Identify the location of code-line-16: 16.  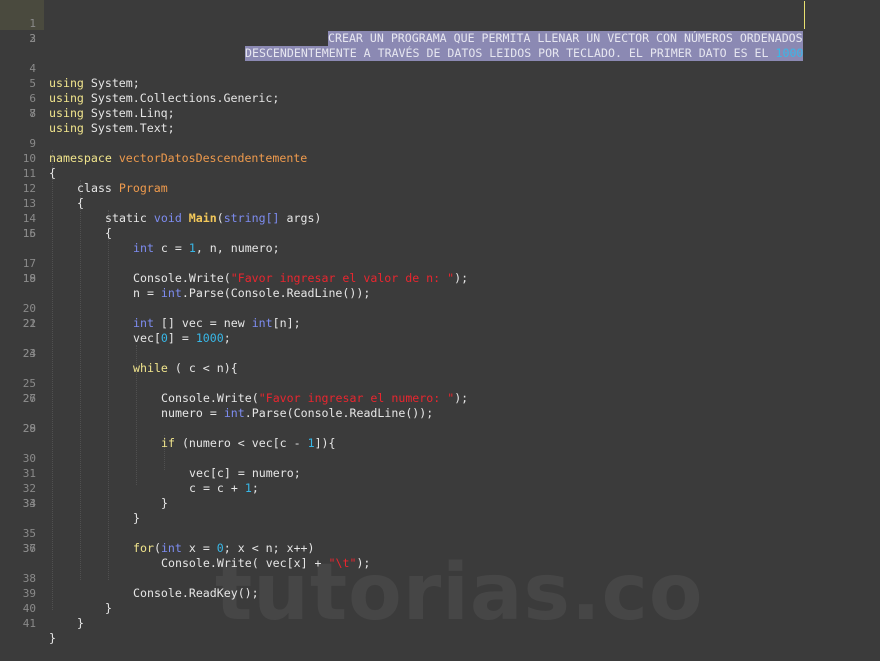
(440, 233).